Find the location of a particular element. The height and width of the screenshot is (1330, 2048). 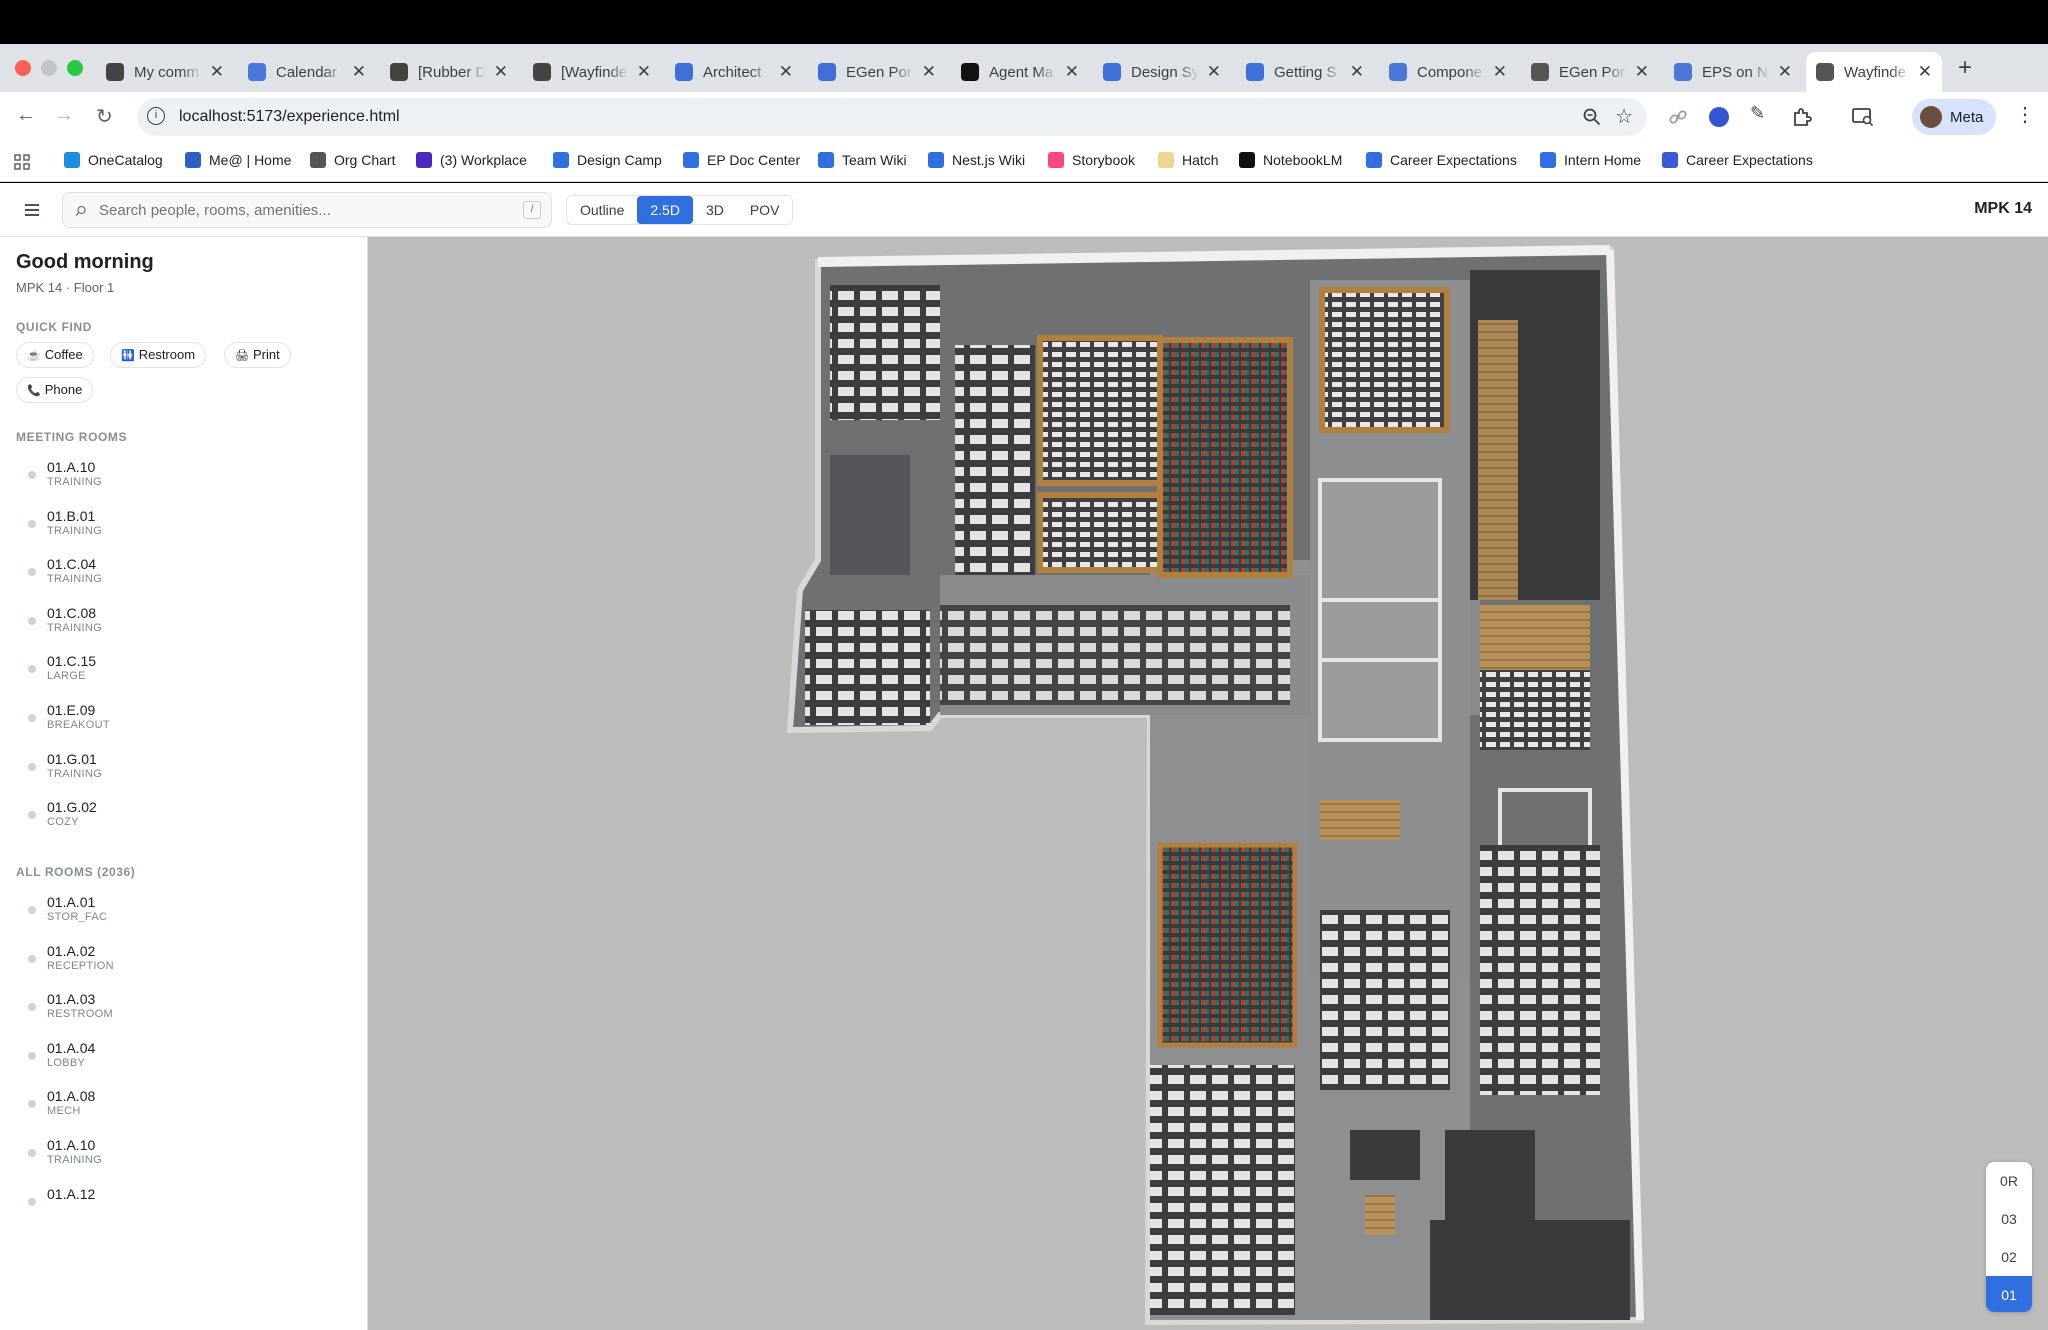

hamburger-menu-icon is located at coordinates (32, 210).